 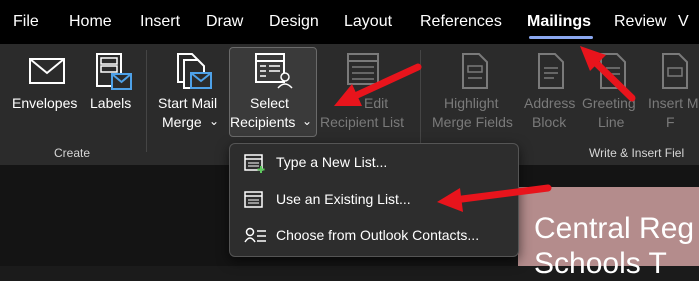 I want to click on arrow-to-existing-list, so click(x=494, y=198).